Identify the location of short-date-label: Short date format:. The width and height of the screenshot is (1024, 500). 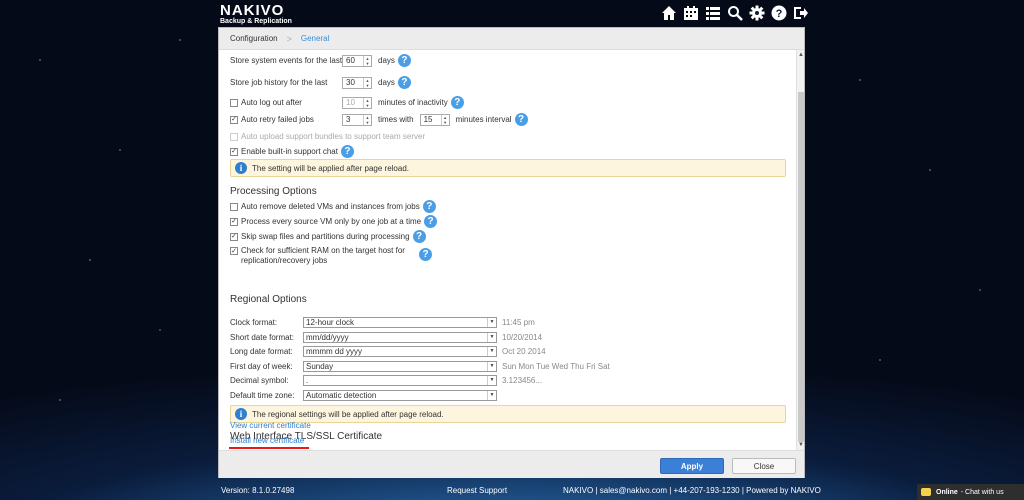
(262, 337).